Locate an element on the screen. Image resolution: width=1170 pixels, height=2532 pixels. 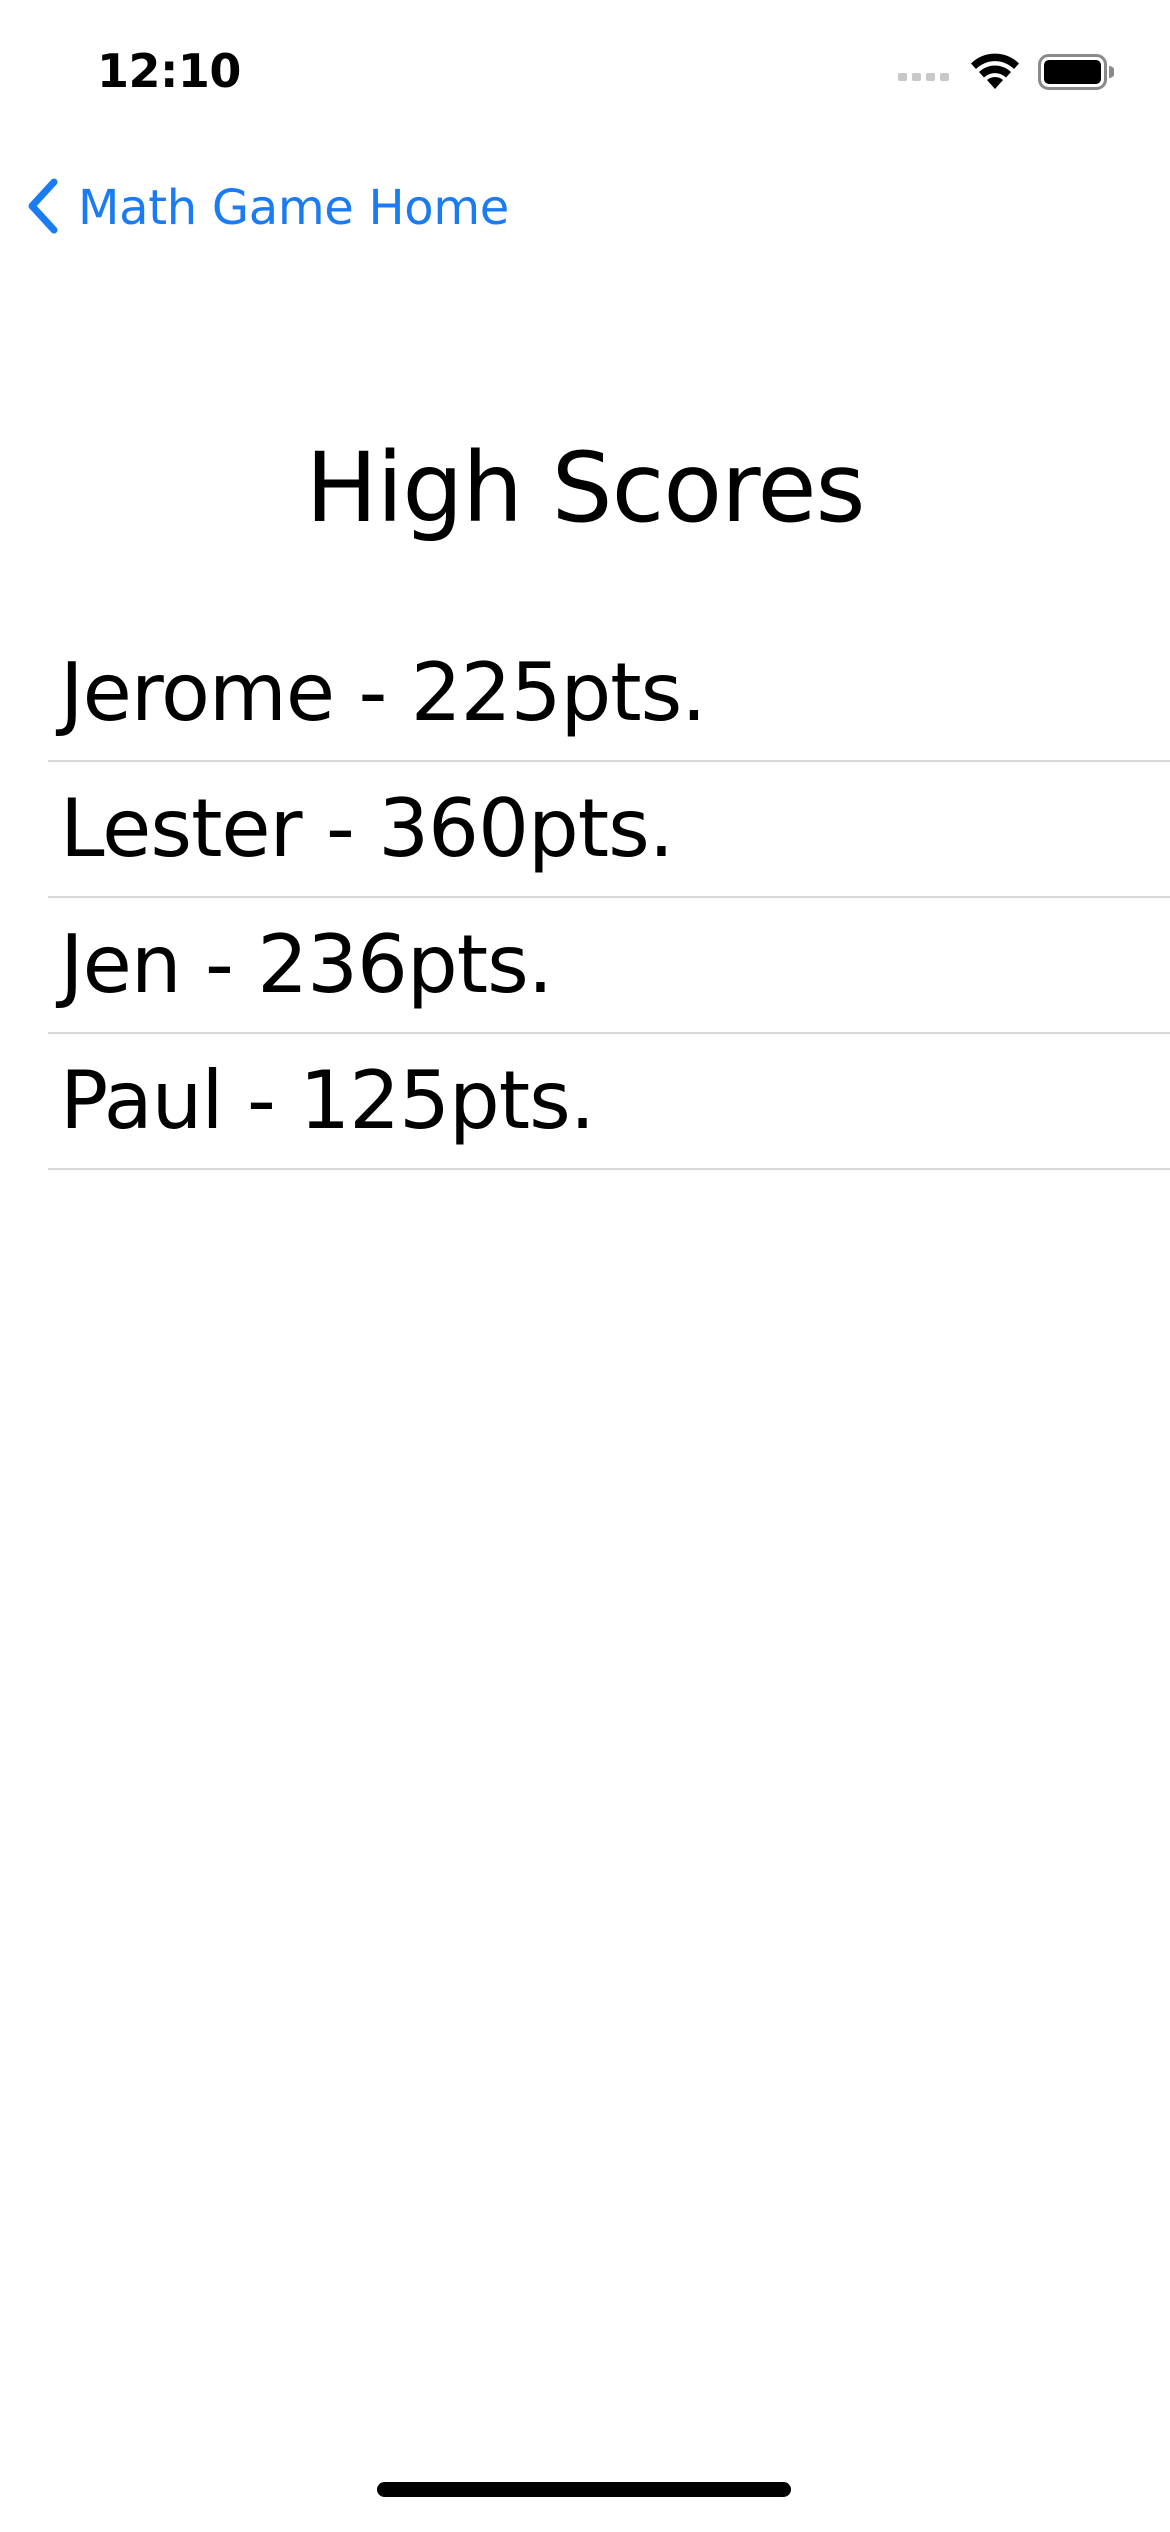
status-time: 12:10 is located at coordinates (169, 71).